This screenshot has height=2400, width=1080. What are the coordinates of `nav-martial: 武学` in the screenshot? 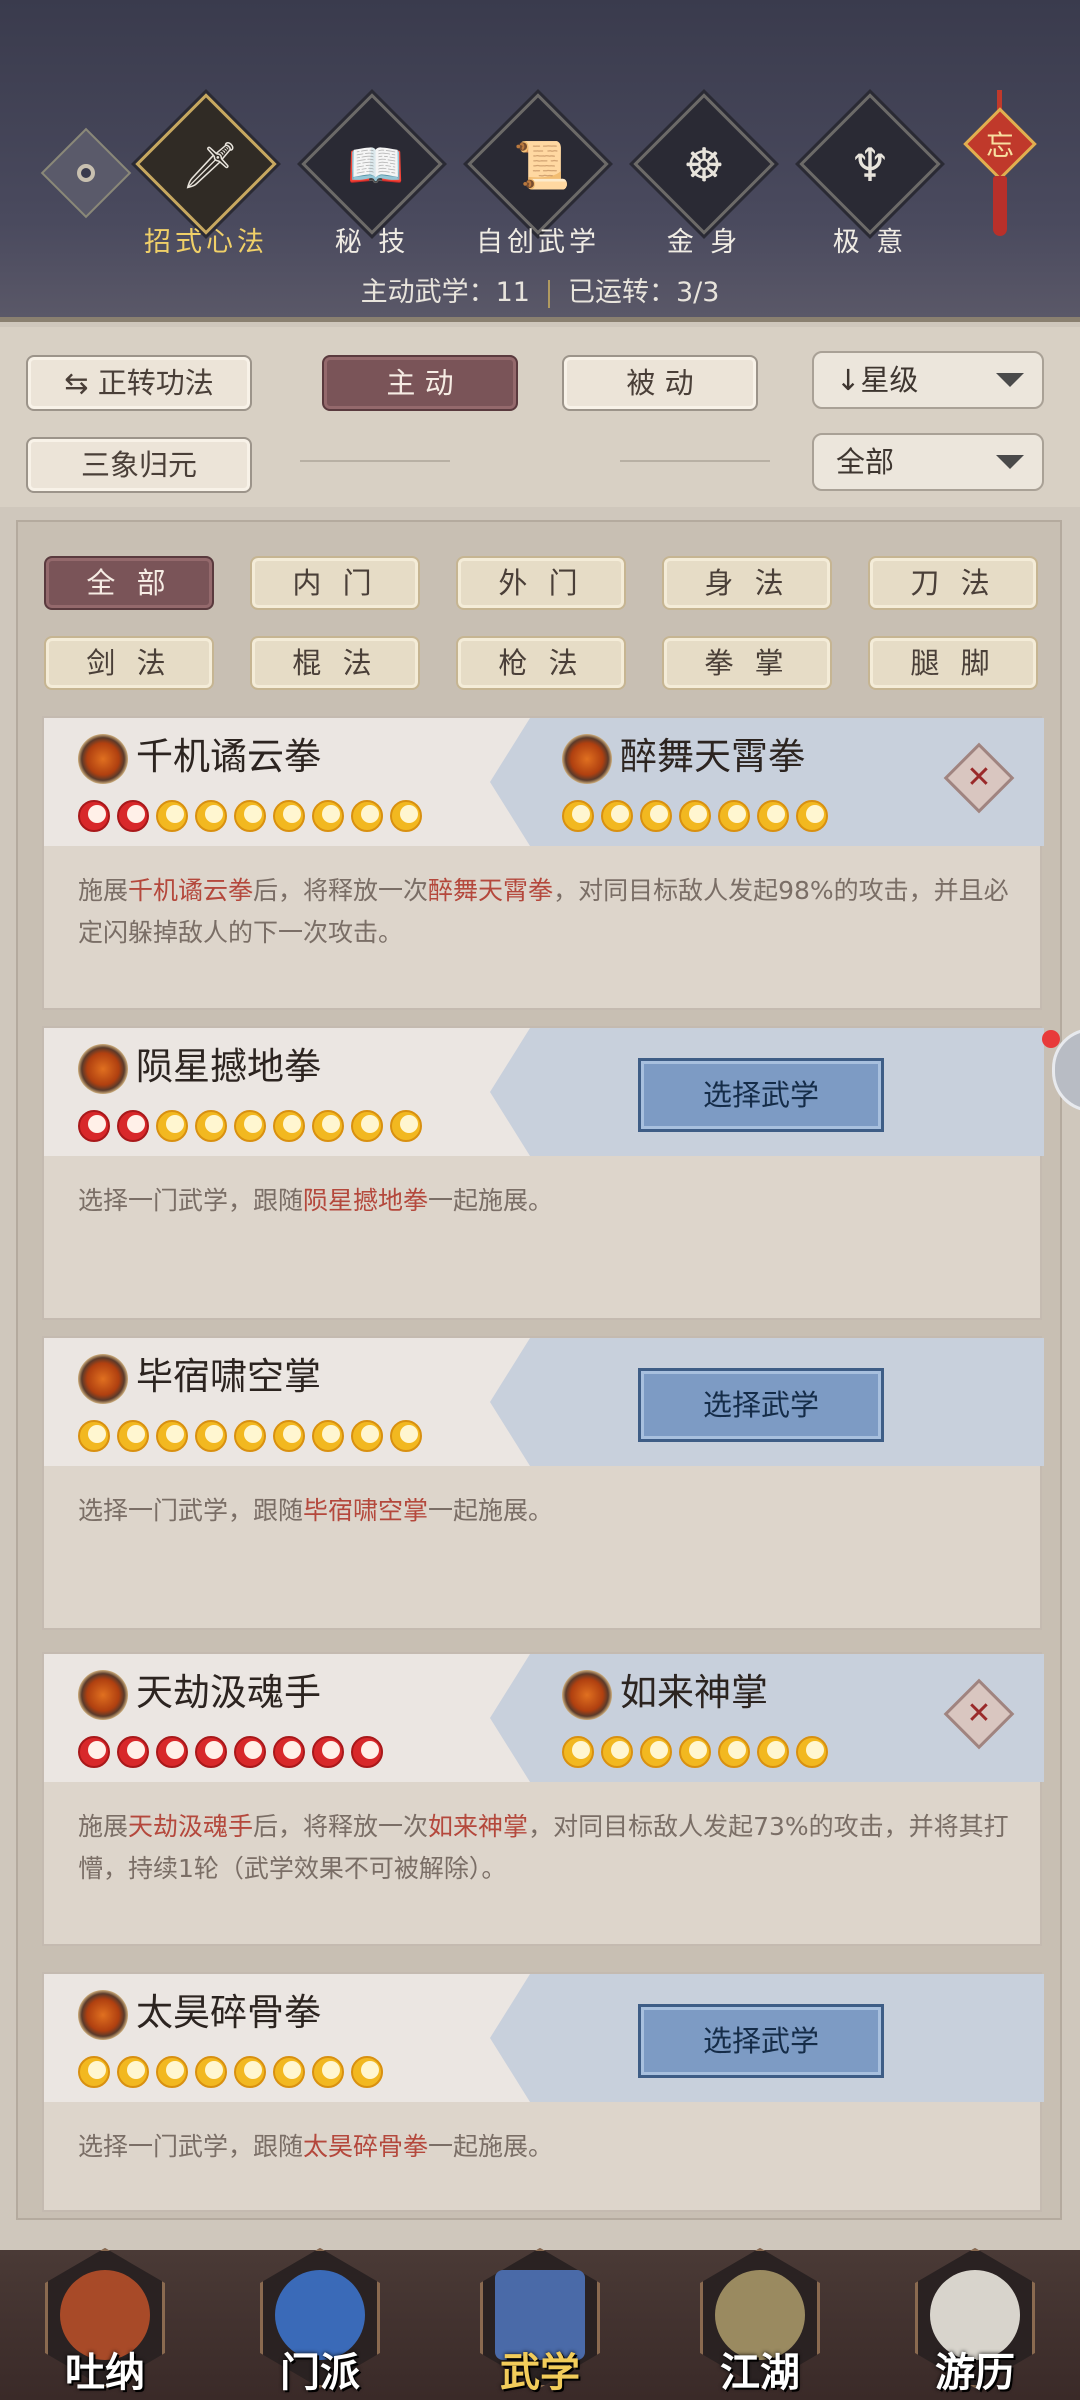 It's located at (540, 2310).